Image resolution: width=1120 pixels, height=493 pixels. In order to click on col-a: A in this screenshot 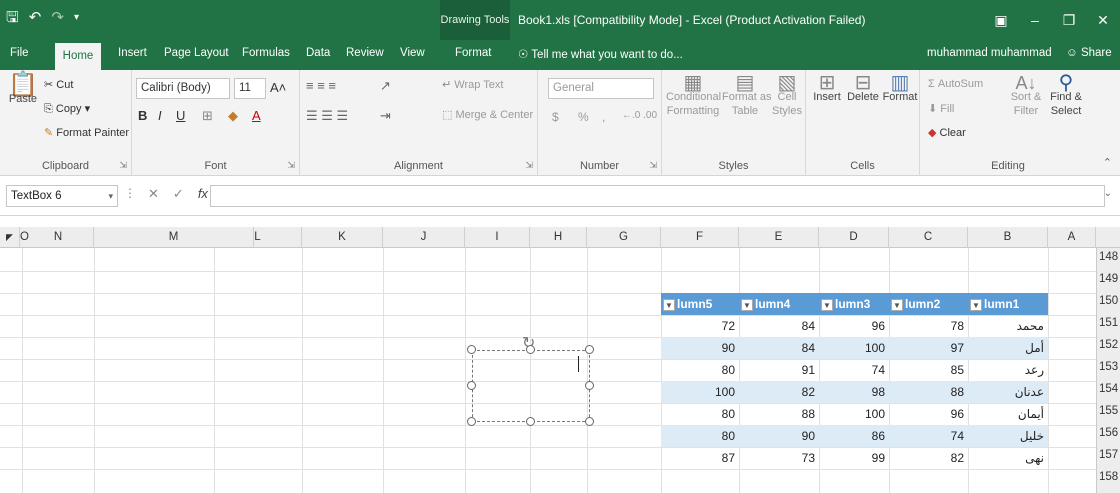, I will do `click(1072, 237)`.